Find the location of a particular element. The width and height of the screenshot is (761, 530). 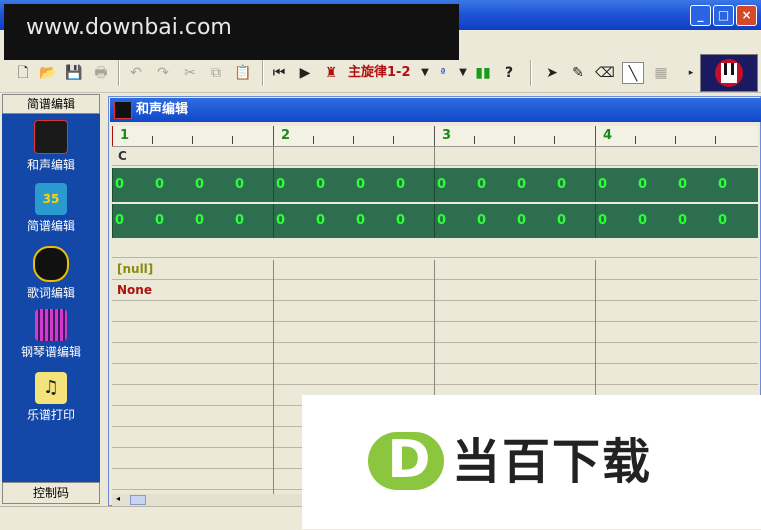

new-file-icon: 🗋 is located at coordinates (23, 73).